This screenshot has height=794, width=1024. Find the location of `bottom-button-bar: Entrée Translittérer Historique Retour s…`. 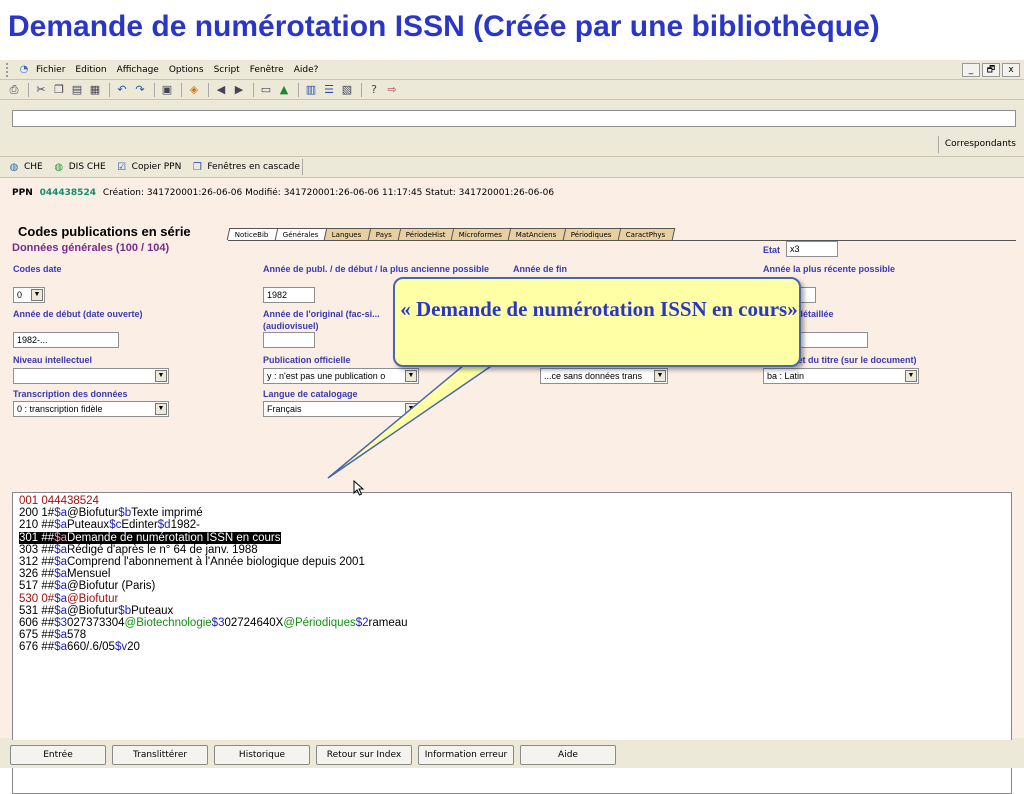

bottom-button-bar: Entrée Translittérer Historique Retour s… is located at coordinates (512, 754).